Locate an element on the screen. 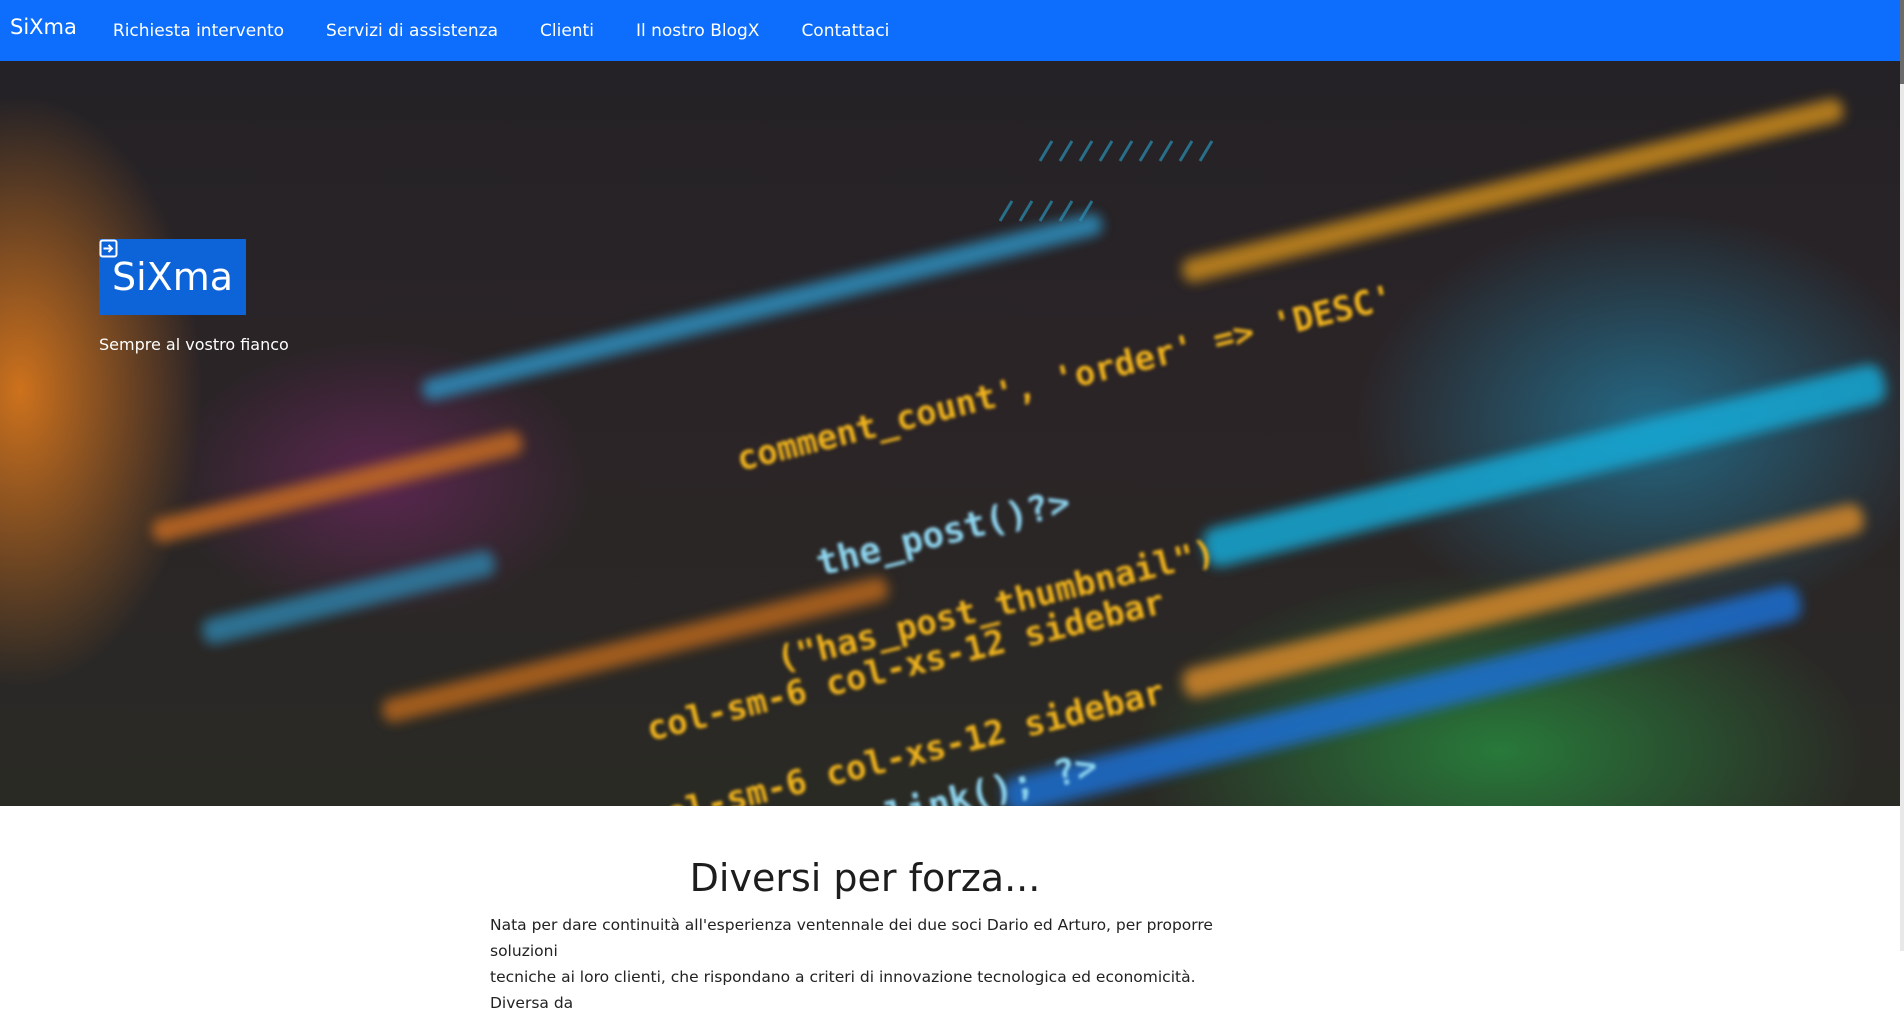  code-line-1: comment_count', 'order' => 'DESC' is located at coordinates (1065, 378).